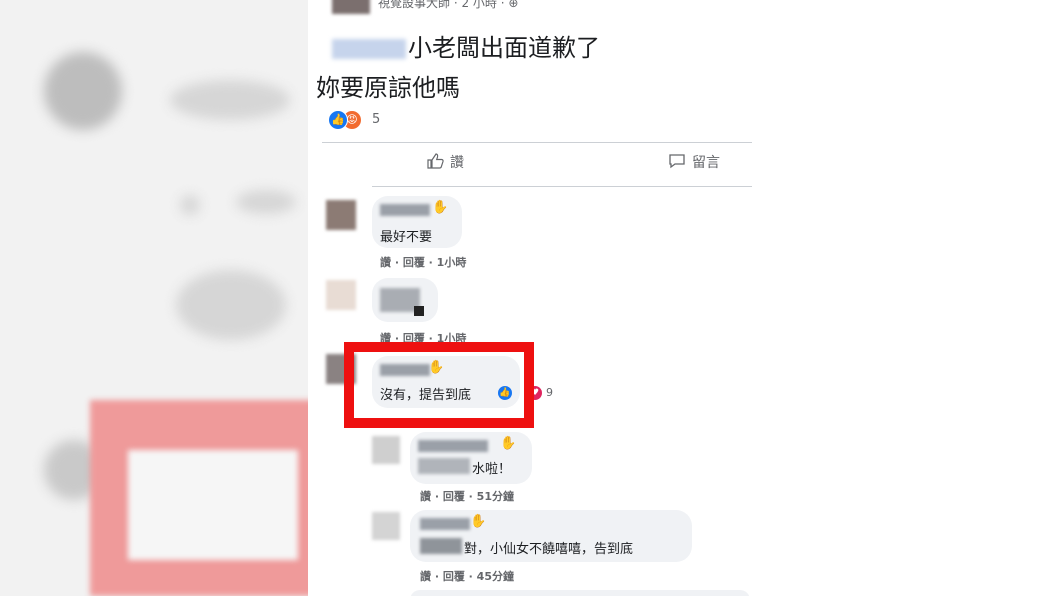 Image resolution: width=1060 pixels, height=596 pixels. What do you see at coordinates (448, 5) in the screenshot?
I see `post-header-meta: 視覺設事大師 · 2 小時 · ⊕` at bounding box center [448, 5].